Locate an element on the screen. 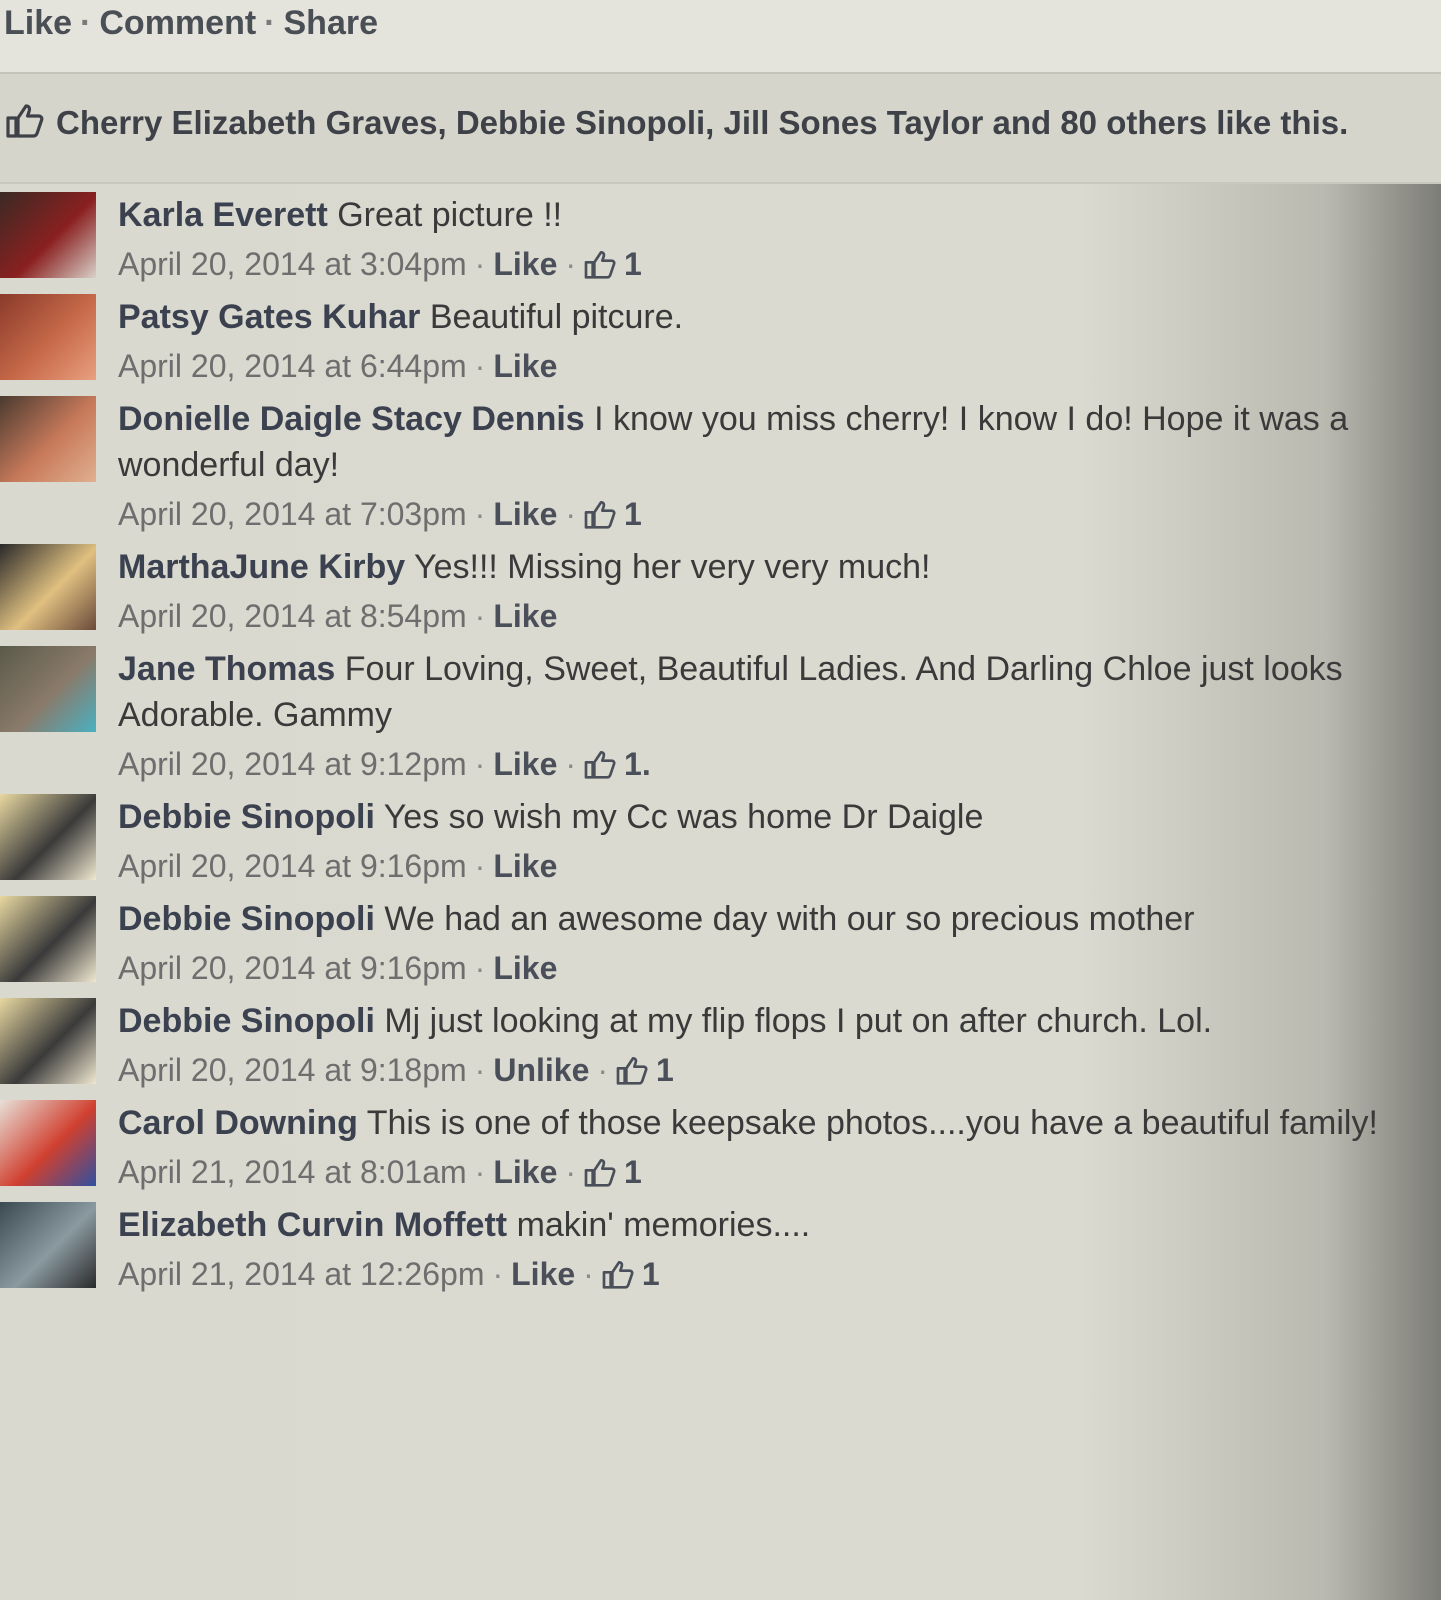  comment-timestamp: April 20, 2014 at 9:12pm is located at coordinates (292, 764).